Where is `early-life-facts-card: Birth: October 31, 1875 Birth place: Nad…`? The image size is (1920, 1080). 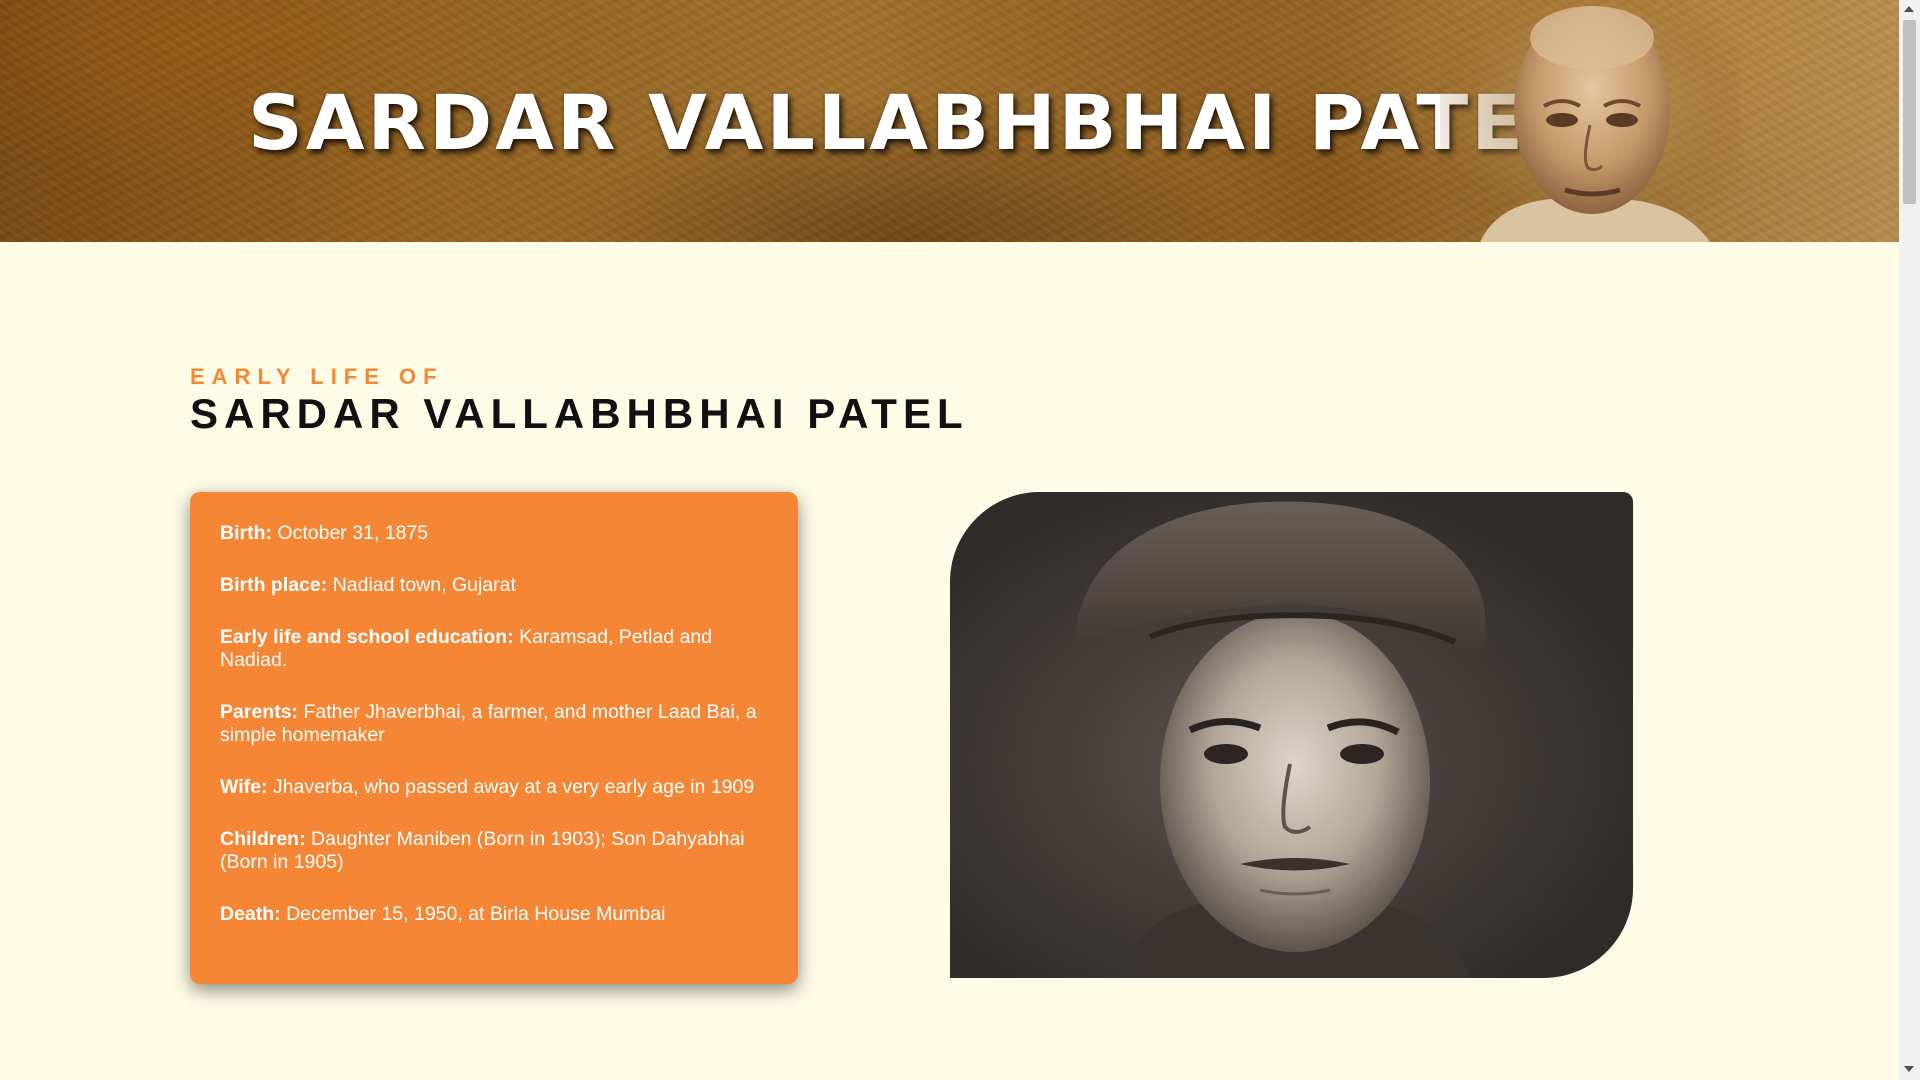 early-life-facts-card: Birth: October 31, 1875 Birth place: Nad… is located at coordinates (494, 738).